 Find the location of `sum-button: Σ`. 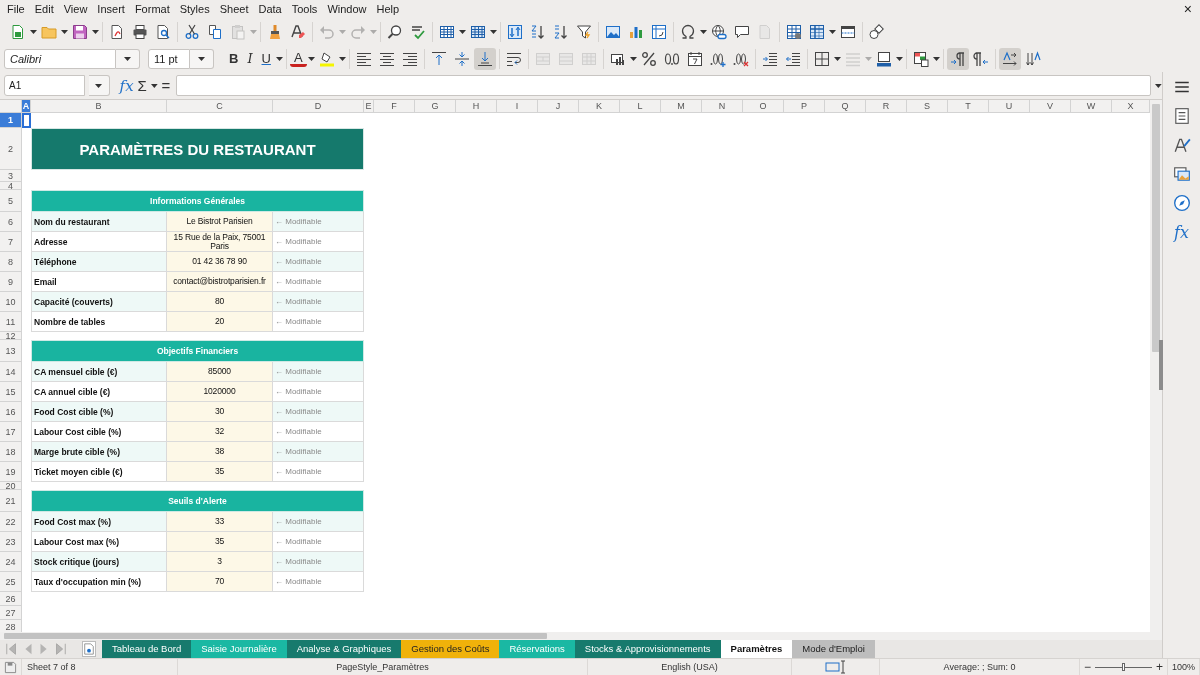

sum-button: Σ is located at coordinates (142, 85).